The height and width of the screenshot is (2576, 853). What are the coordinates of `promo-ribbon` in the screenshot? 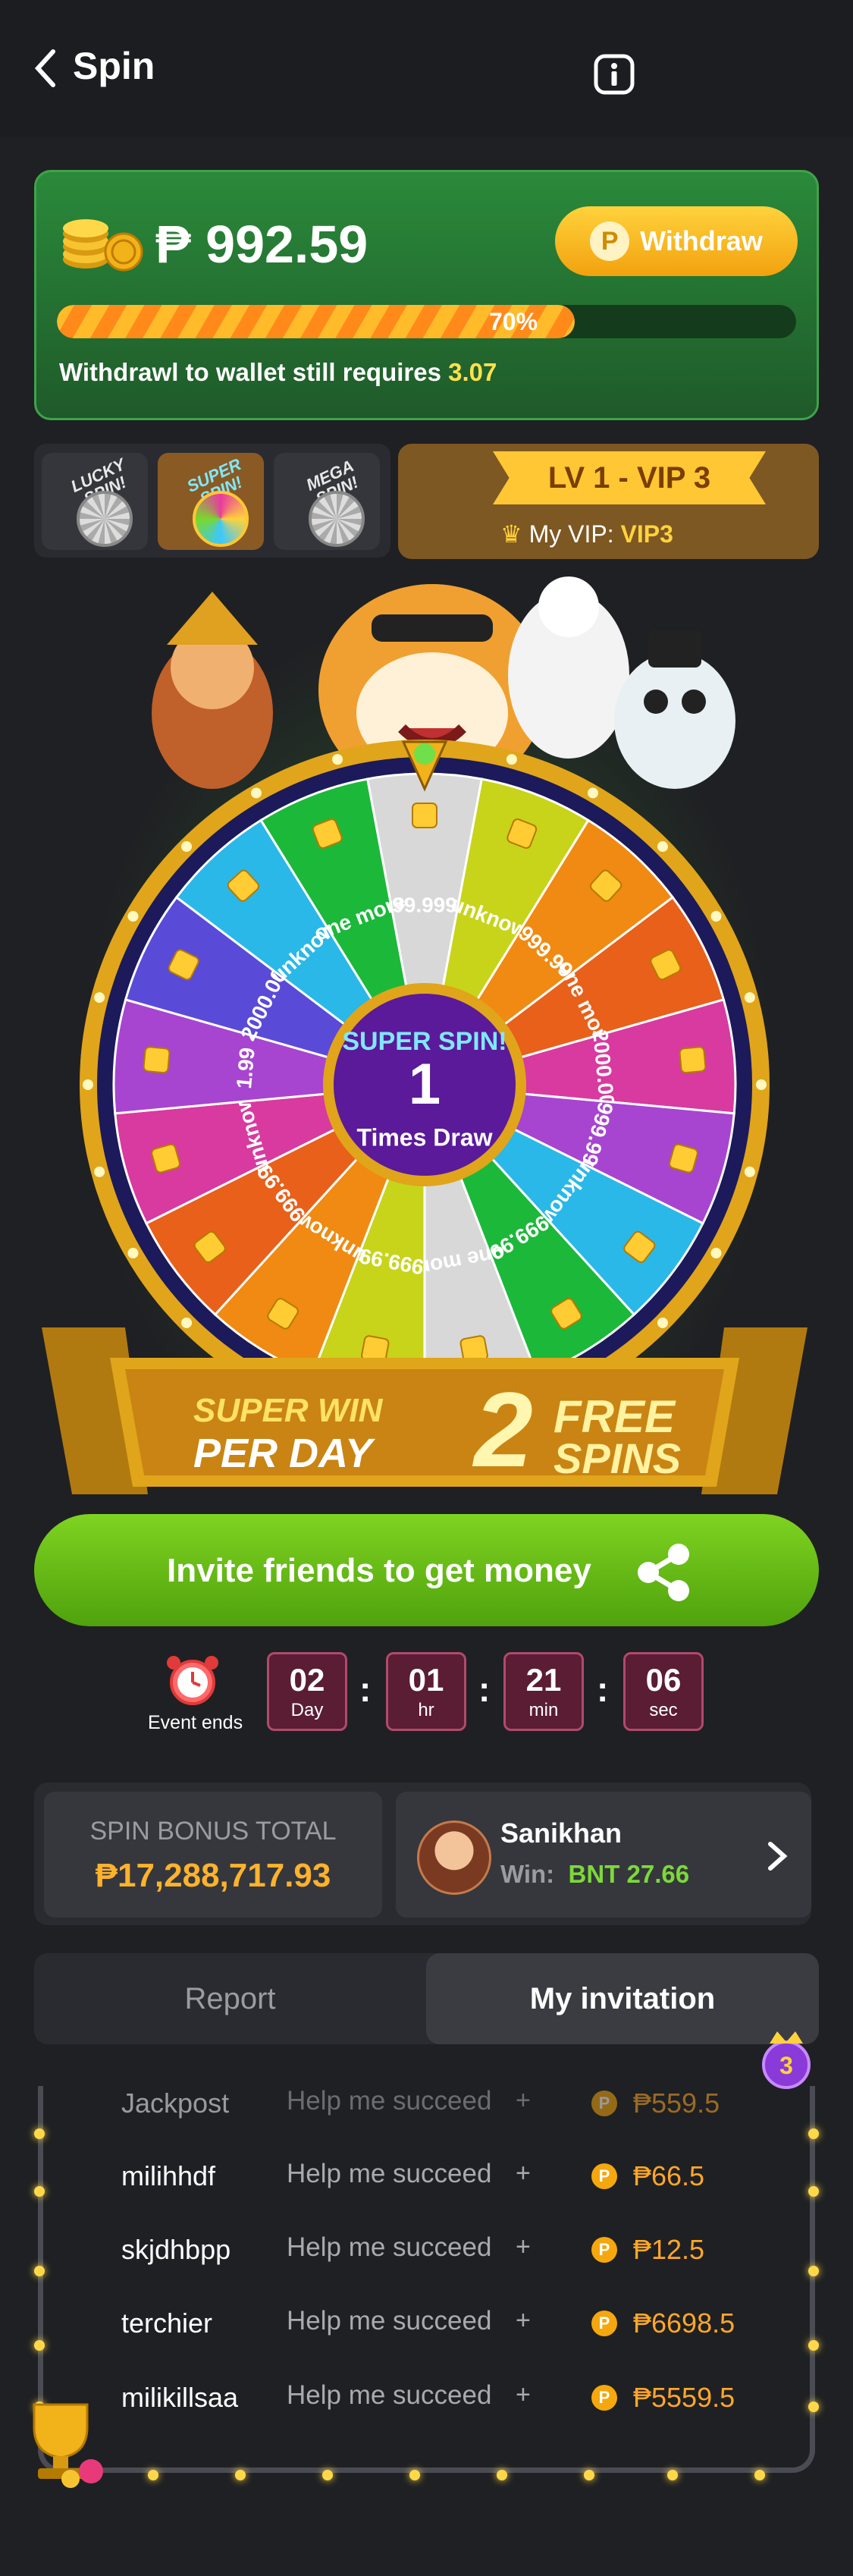 It's located at (425, 1410).